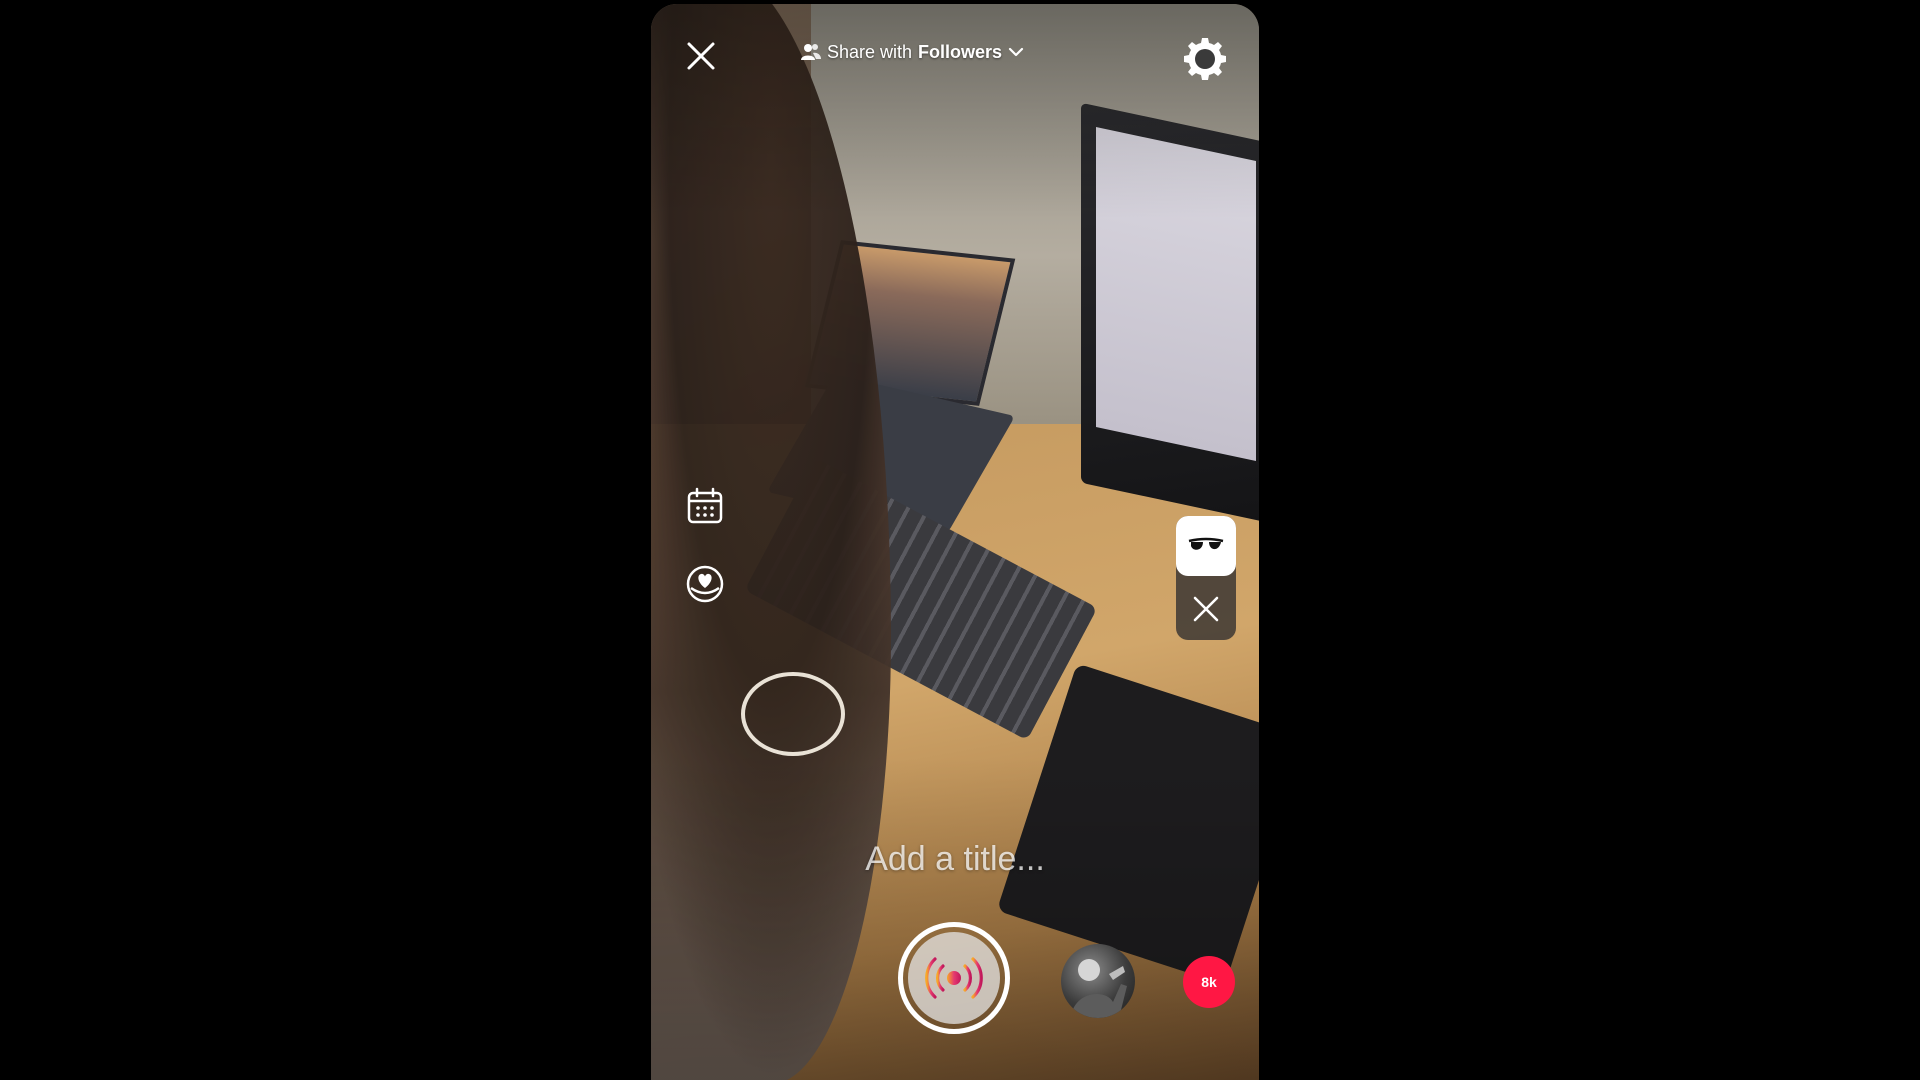 The image size is (1920, 1080). What do you see at coordinates (811, 52) in the screenshot?
I see `people-icon` at bounding box center [811, 52].